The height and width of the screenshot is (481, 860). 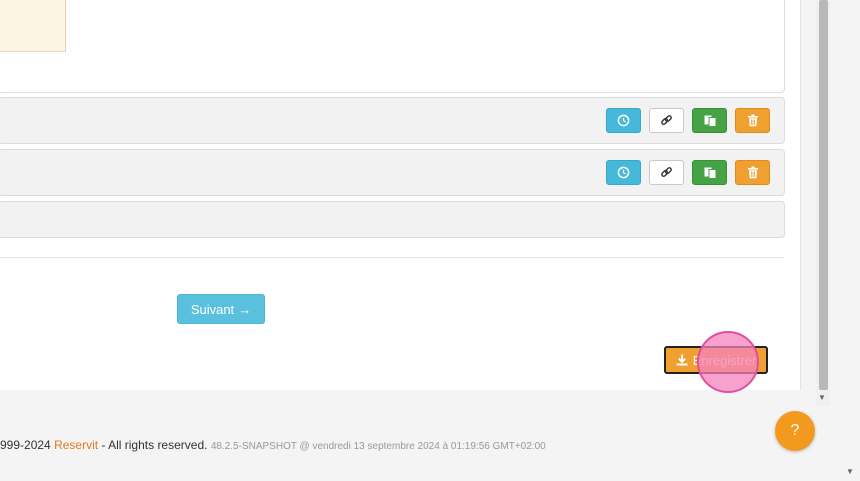 I want to click on next-button: Suivant →, so click(x=221, y=309).